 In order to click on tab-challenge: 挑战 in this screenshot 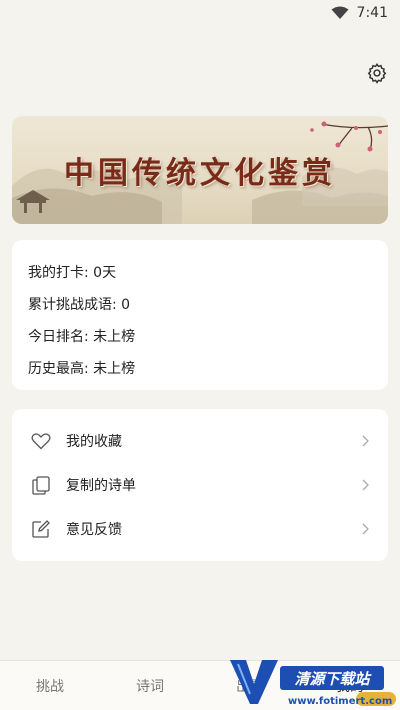, I will do `click(50, 685)`.